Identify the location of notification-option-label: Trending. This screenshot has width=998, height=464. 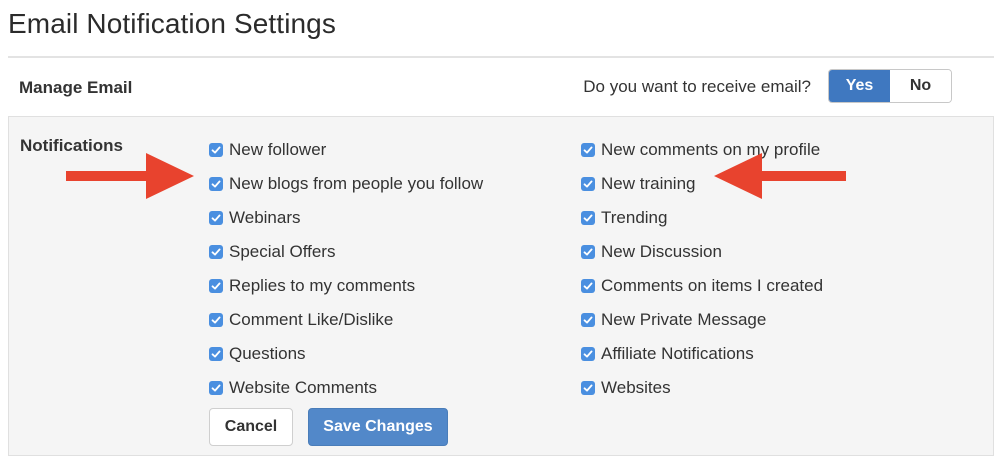
(634, 217).